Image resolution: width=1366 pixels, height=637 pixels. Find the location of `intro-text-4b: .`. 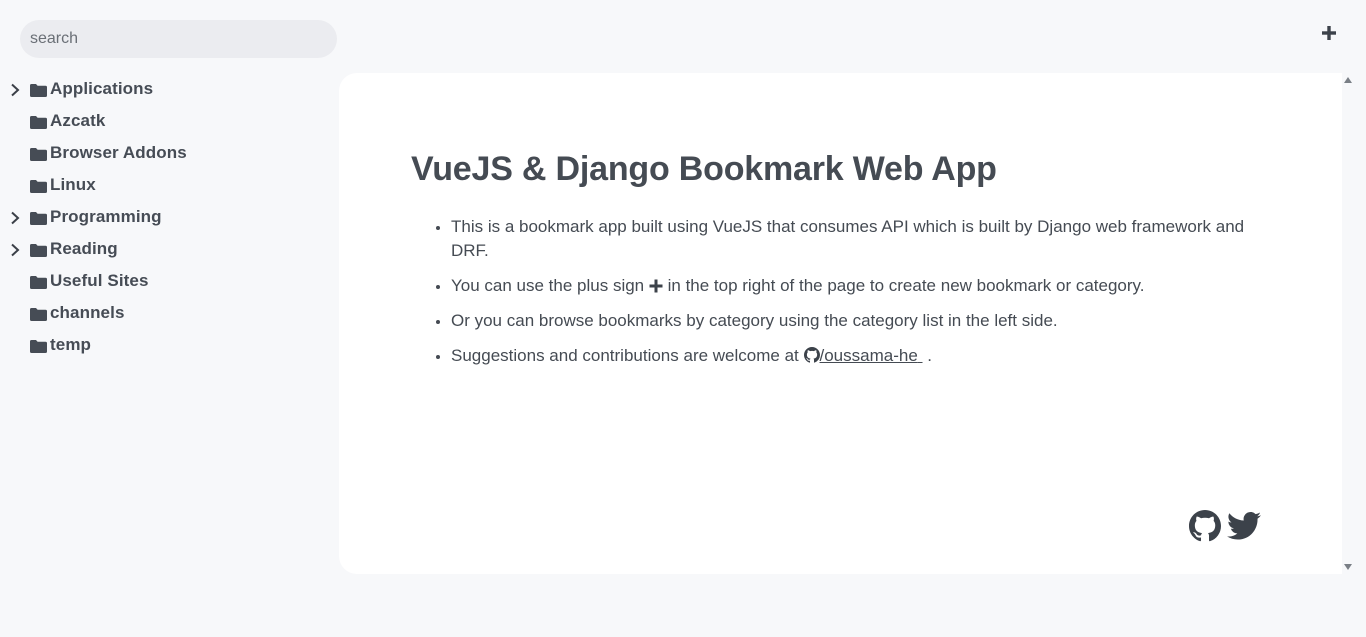

intro-text-4b: . is located at coordinates (929, 355).